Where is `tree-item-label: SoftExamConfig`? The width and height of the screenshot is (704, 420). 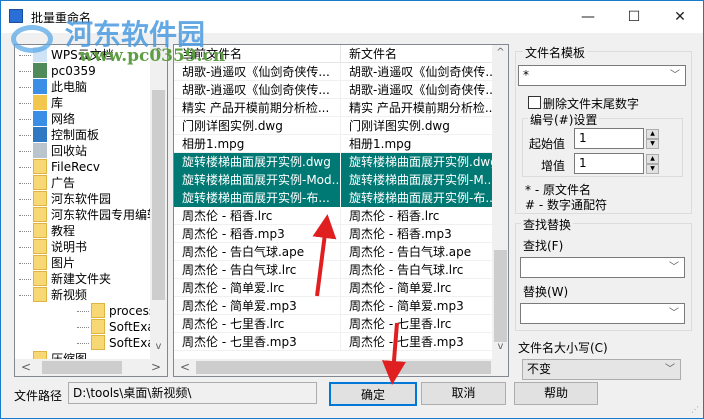
tree-item-label: SoftExamConfig is located at coordinates (129, 327).